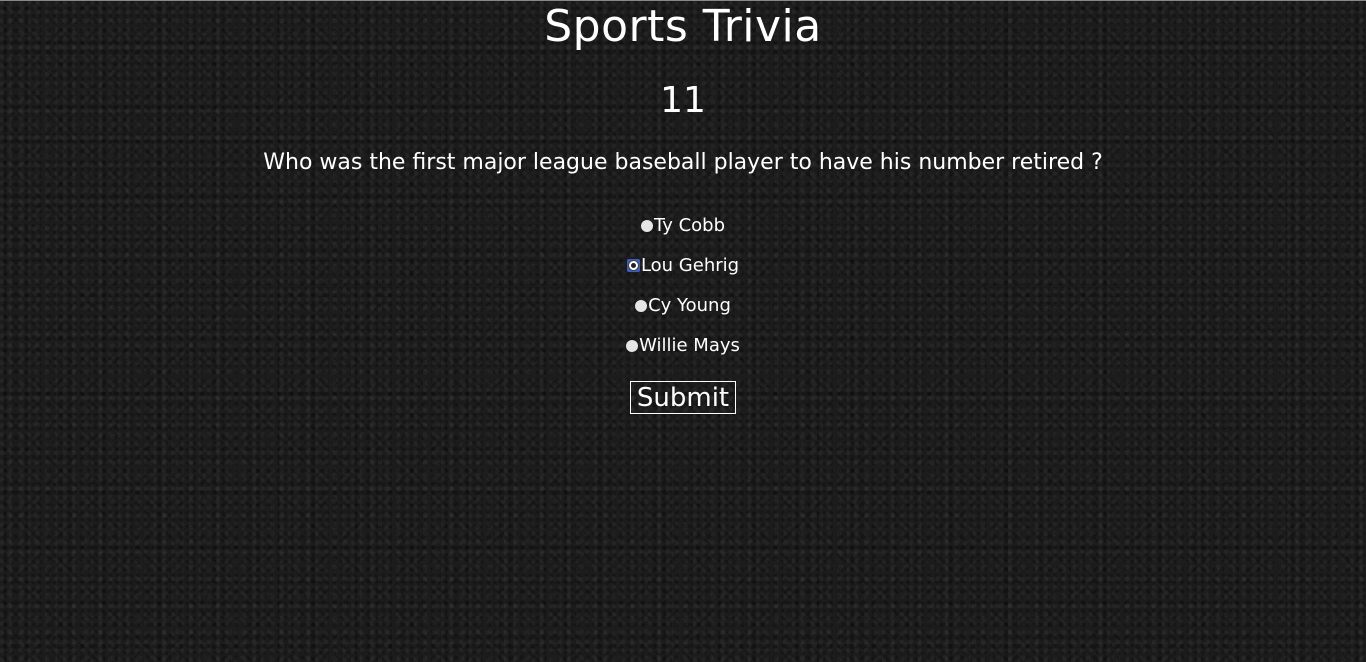  What do you see at coordinates (689, 345) in the screenshot?
I see `answer-option-label: Willie Mays` at bounding box center [689, 345].